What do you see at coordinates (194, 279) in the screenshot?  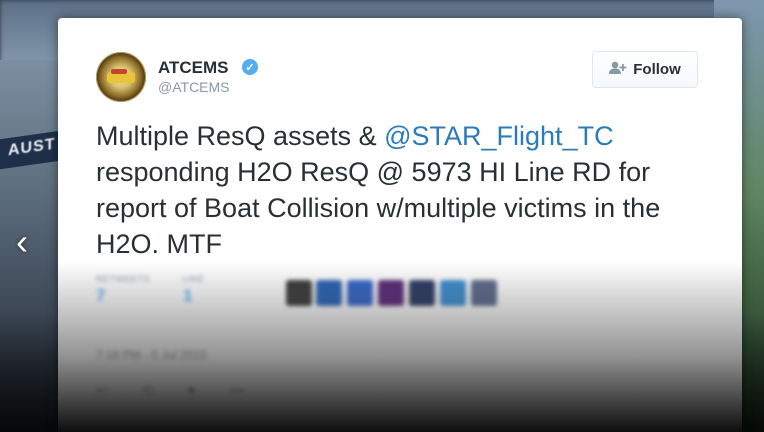 I see `likes-label: LIKE` at bounding box center [194, 279].